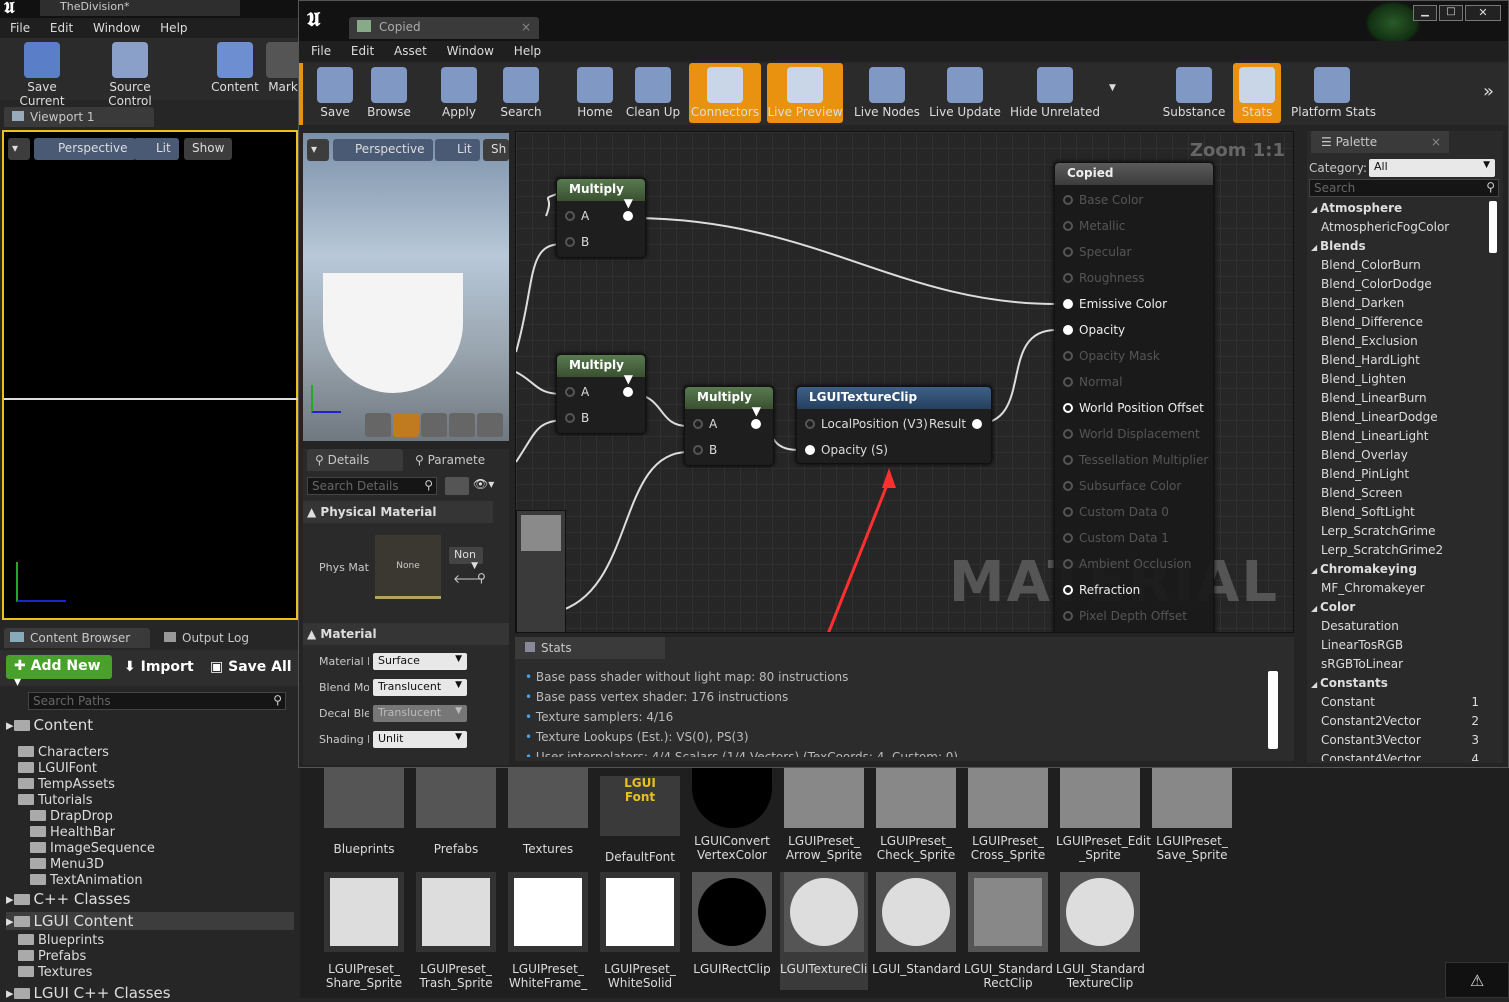  Describe the element at coordinates (283, 66) in the screenshot. I see `marketplace-button: Mark` at that location.